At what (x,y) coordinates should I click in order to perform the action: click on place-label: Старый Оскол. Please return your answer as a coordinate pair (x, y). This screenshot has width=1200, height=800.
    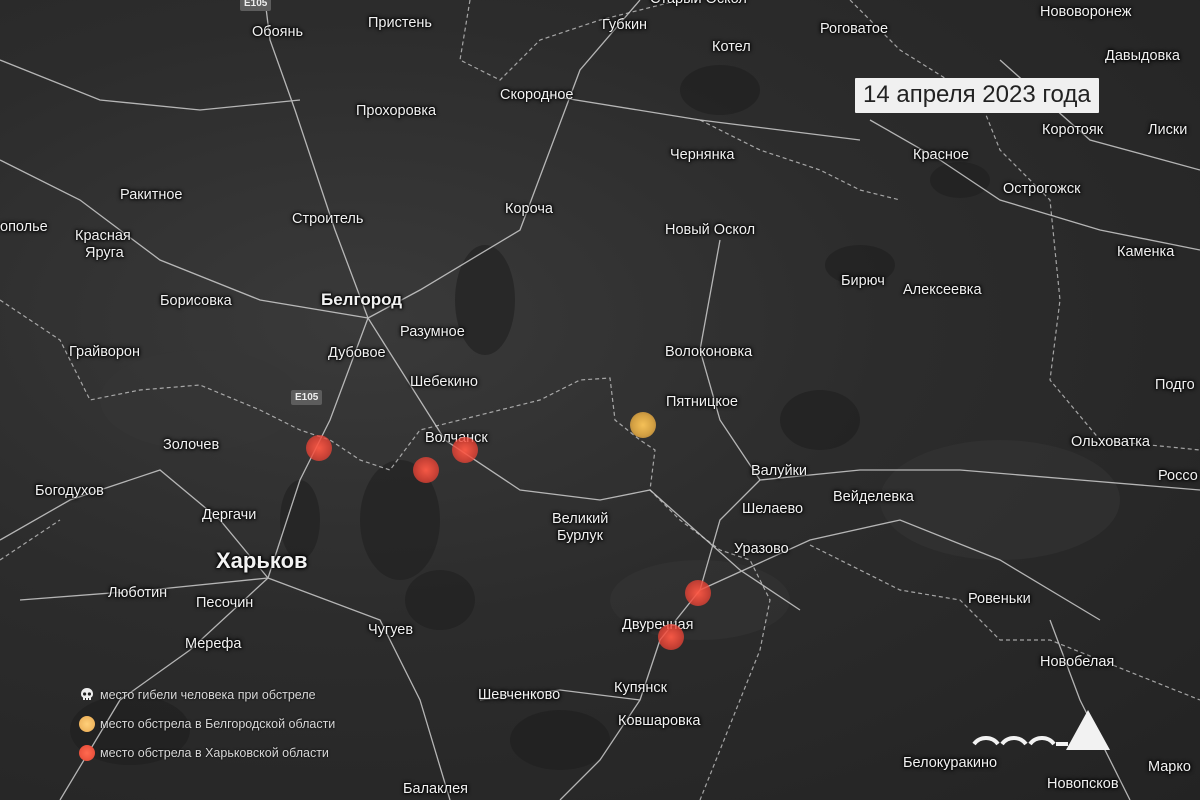
    Looking at the image, I should click on (698, 3).